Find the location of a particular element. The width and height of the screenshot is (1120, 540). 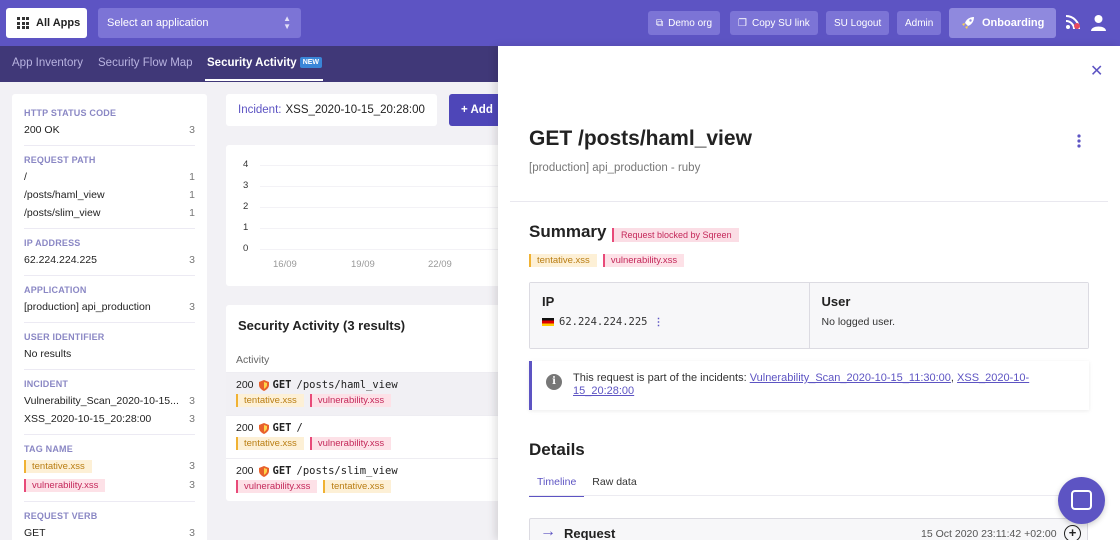

filter-empty-label: No results is located at coordinates (48, 354).